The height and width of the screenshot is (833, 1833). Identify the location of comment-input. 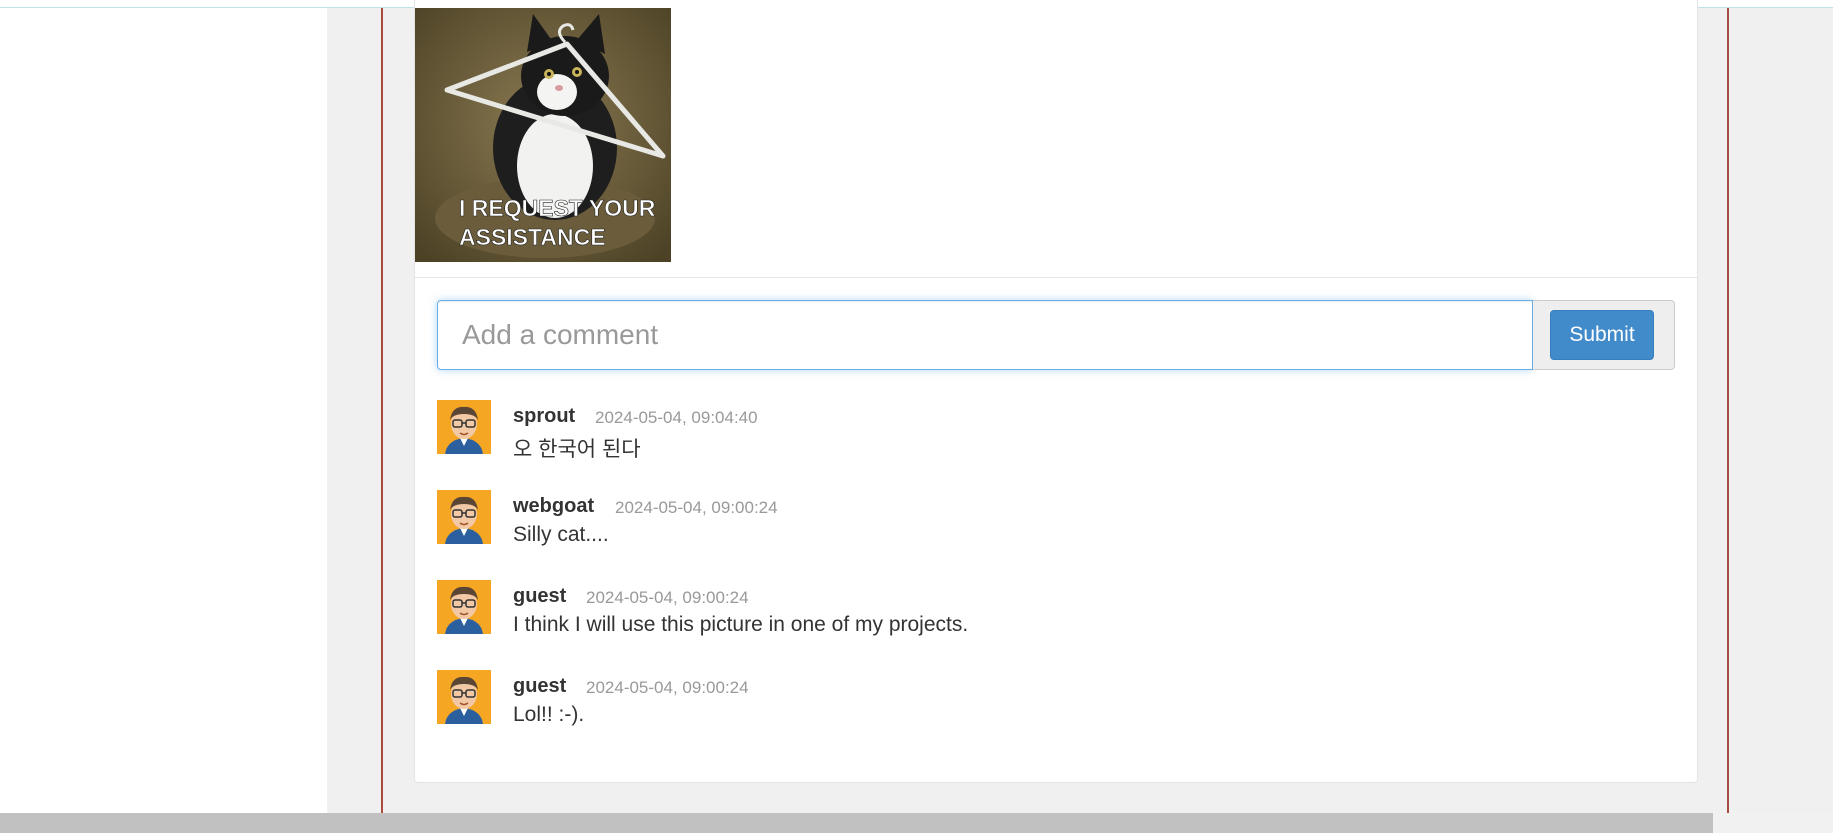
(985, 335).